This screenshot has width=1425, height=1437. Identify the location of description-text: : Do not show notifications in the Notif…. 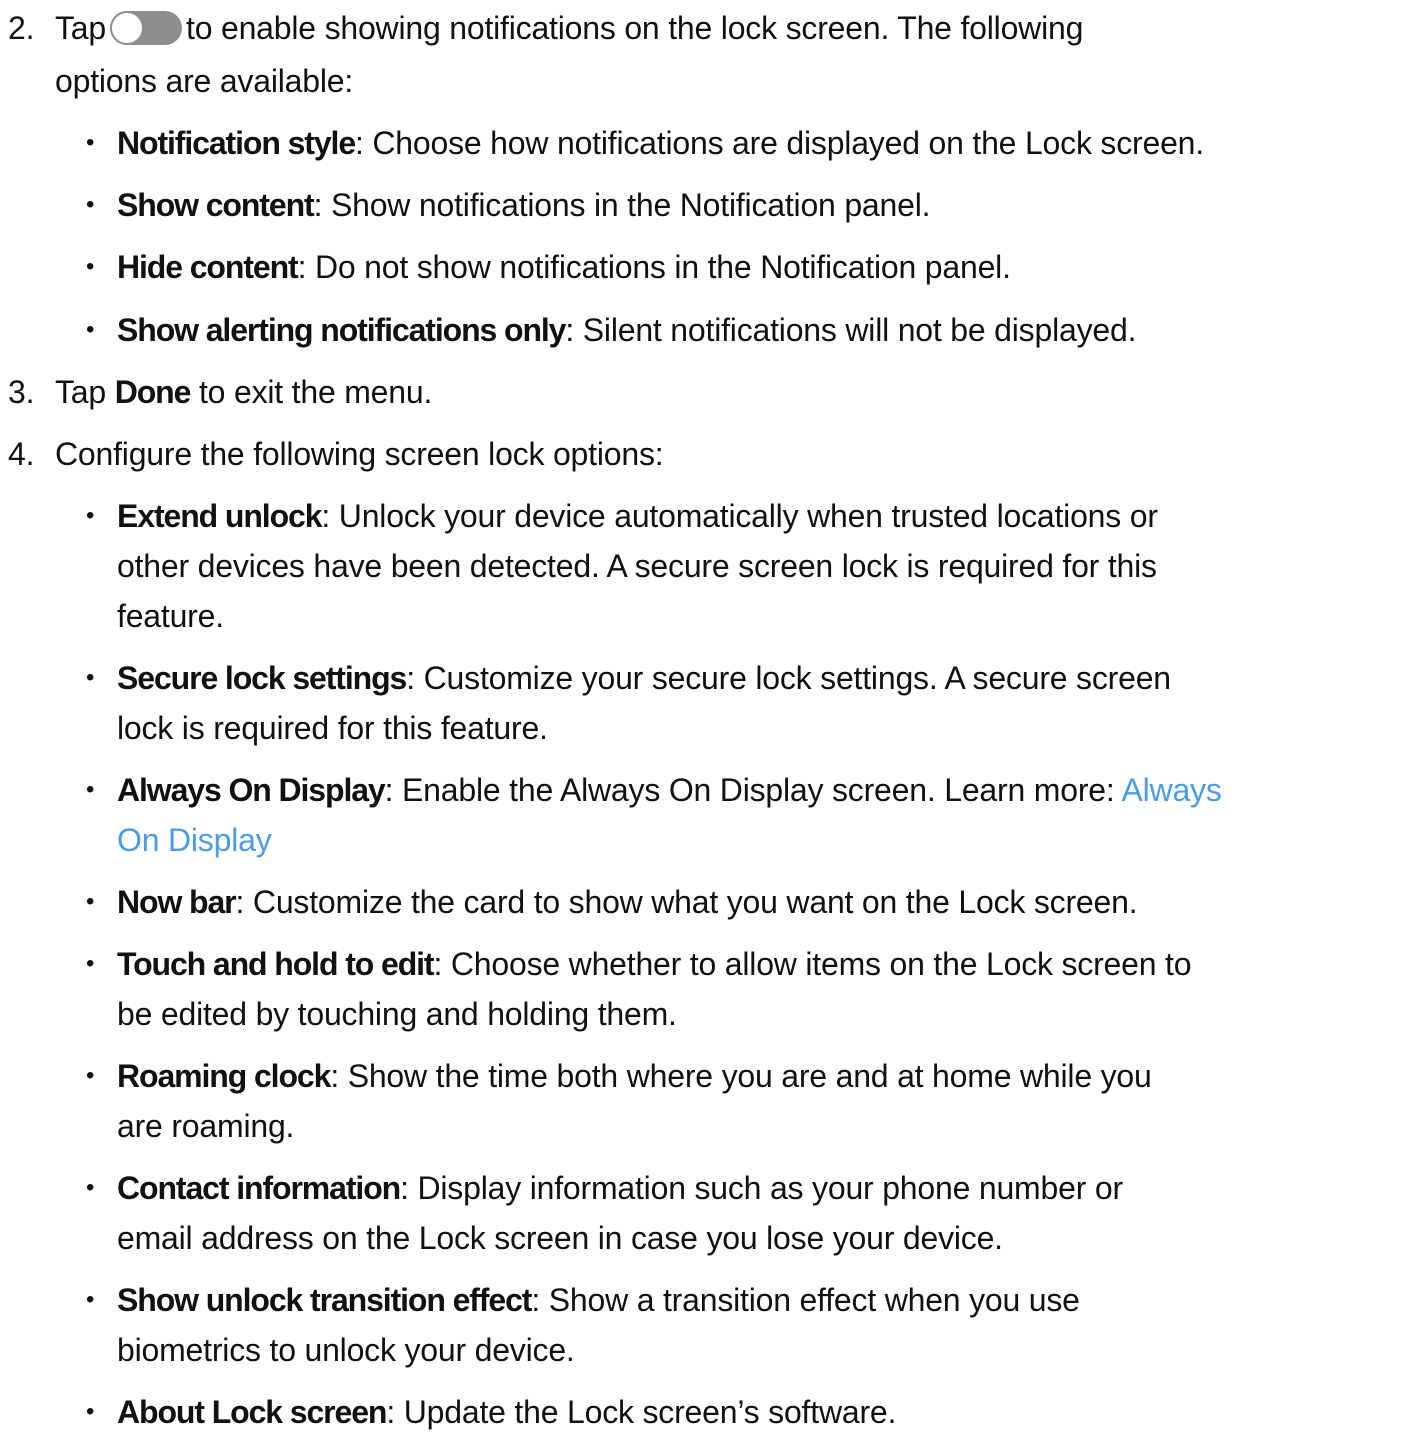
(654, 267).